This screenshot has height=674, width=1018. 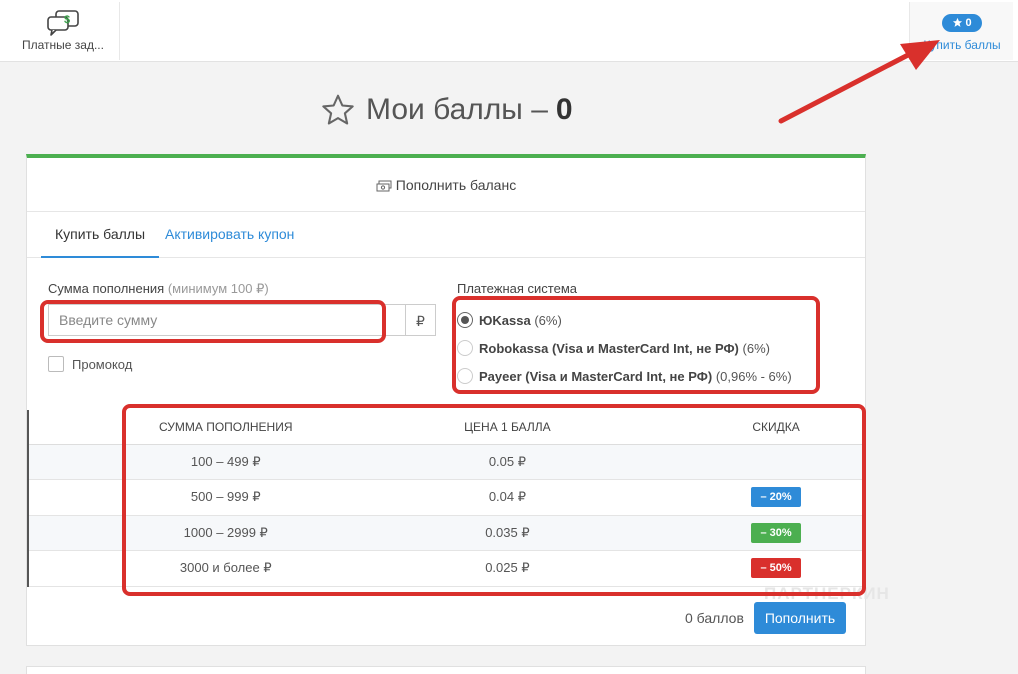 I want to click on annotation-arrow, so click(x=859, y=82).